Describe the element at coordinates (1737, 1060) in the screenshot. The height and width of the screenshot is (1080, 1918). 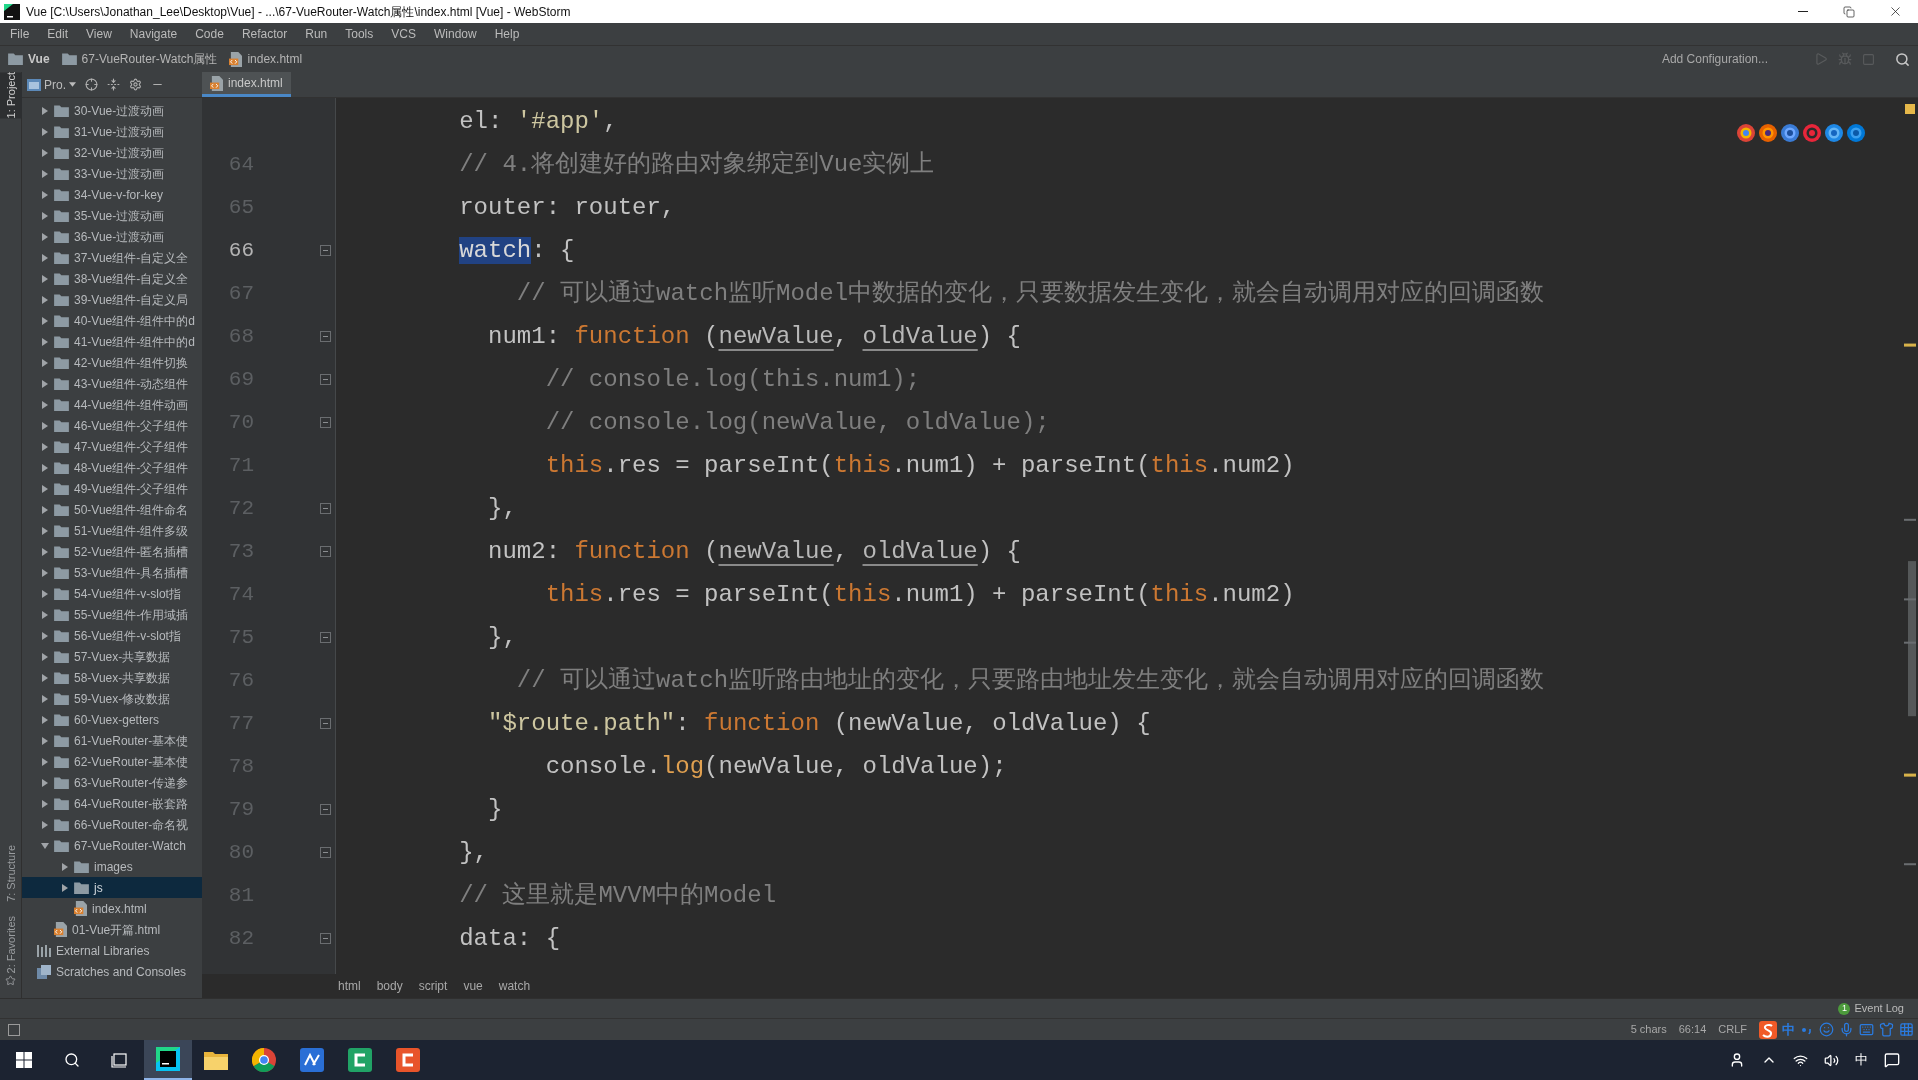
I see `person-icon` at that location.